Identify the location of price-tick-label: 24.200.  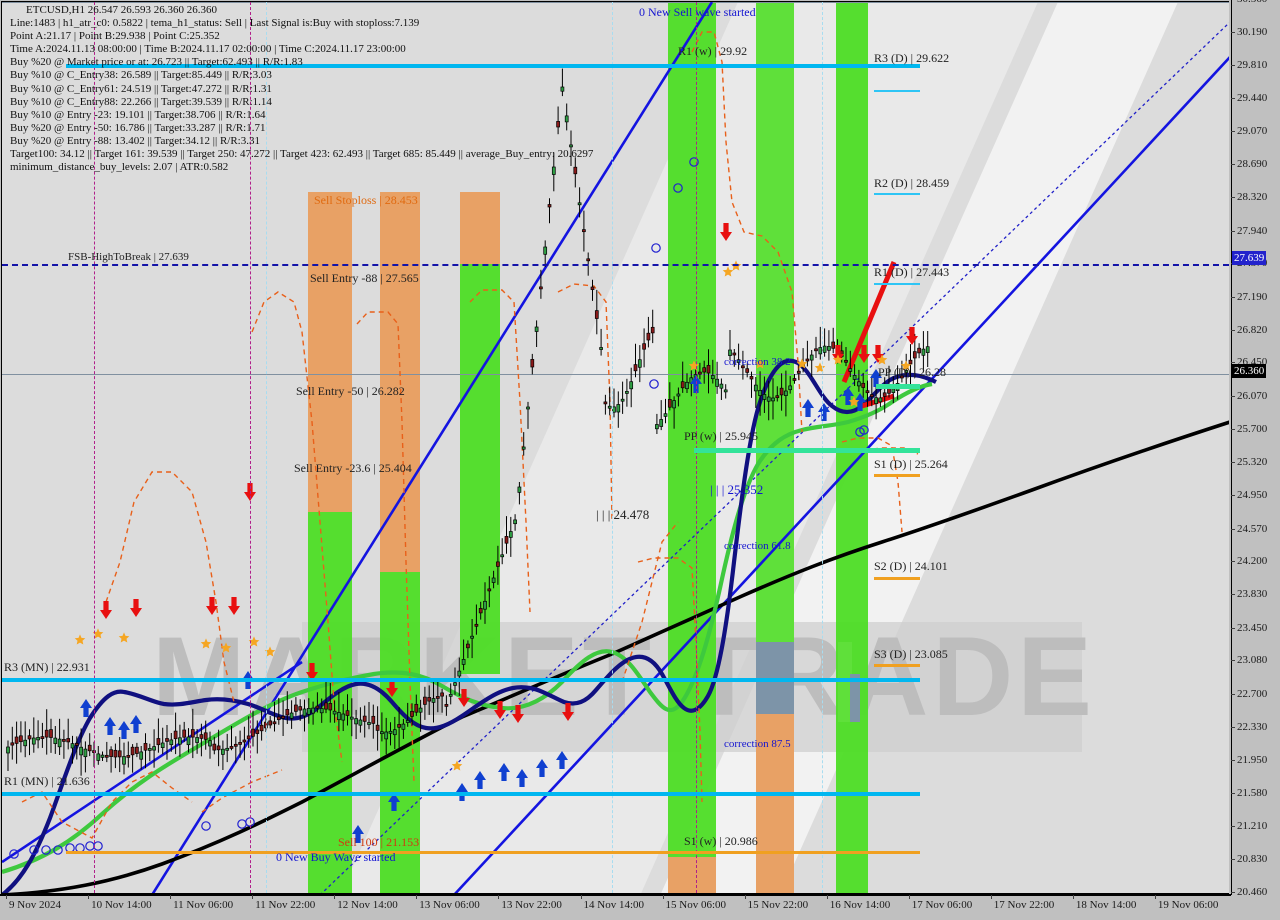
(1252, 561).